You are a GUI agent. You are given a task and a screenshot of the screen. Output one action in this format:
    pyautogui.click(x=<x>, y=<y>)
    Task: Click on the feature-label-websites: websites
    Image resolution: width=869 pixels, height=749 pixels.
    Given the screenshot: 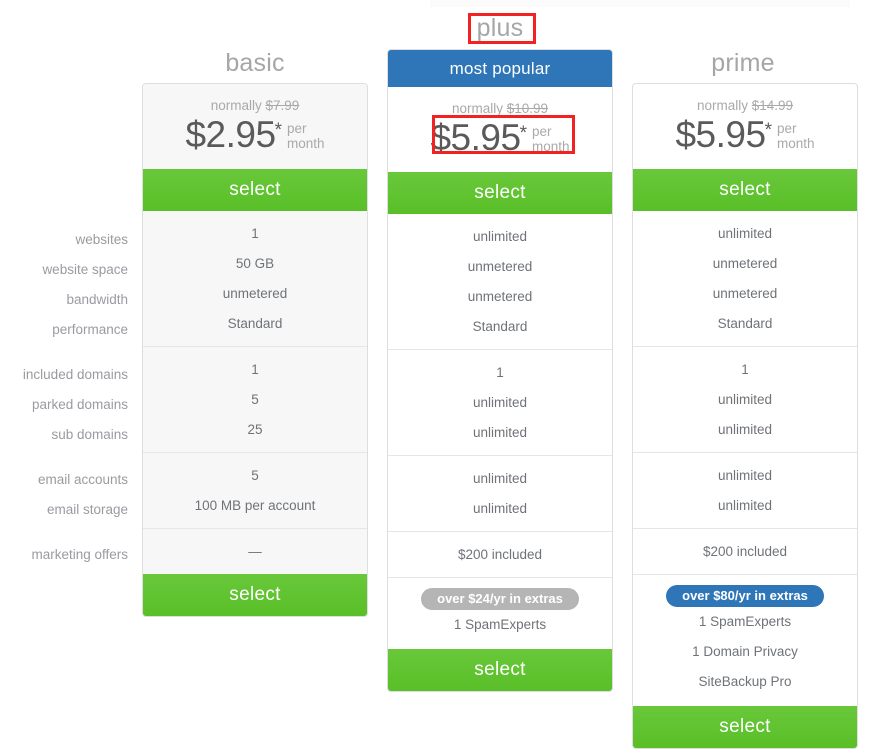 What is the action you would take?
    pyautogui.click(x=101, y=239)
    